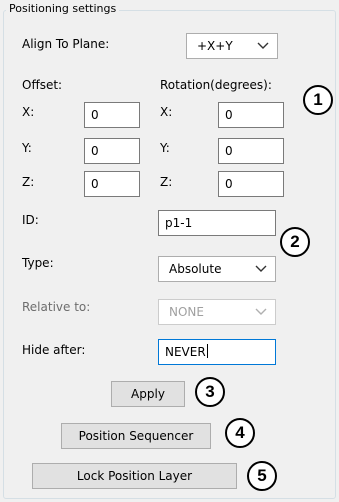 The width and height of the screenshot is (339, 502). What do you see at coordinates (166, 112) in the screenshot?
I see `rotation-x-label: X:` at bounding box center [166, 112].